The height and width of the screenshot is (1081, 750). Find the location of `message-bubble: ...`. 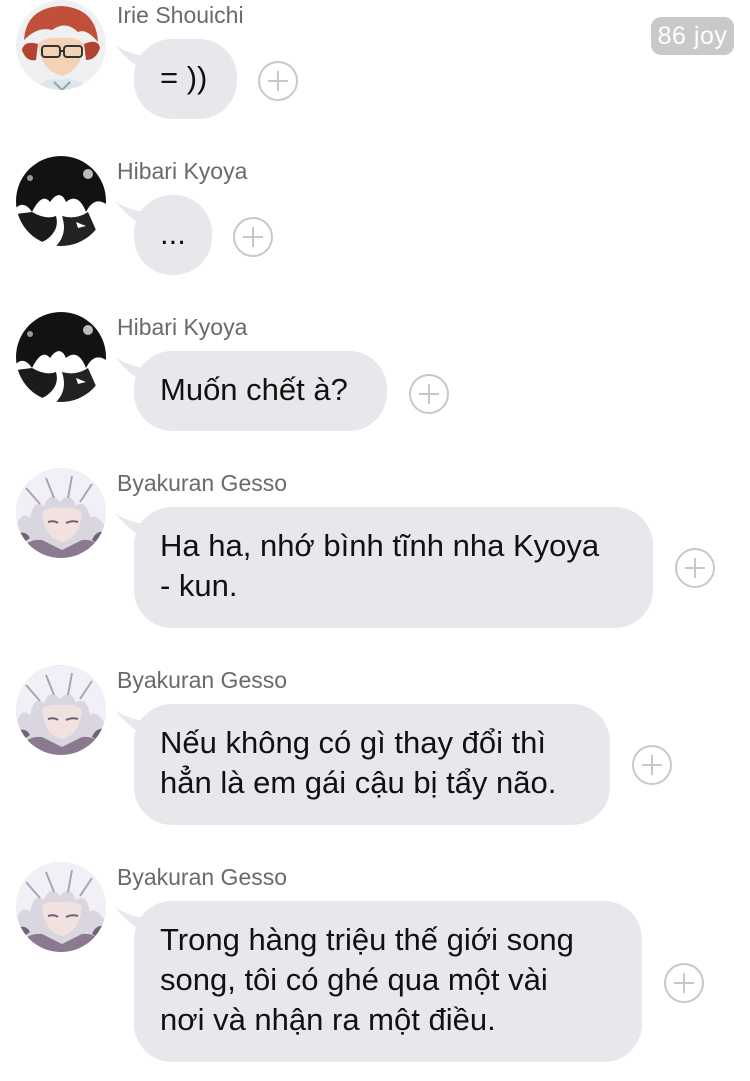

message-bubble: ... is located at coordinates (173, 235).